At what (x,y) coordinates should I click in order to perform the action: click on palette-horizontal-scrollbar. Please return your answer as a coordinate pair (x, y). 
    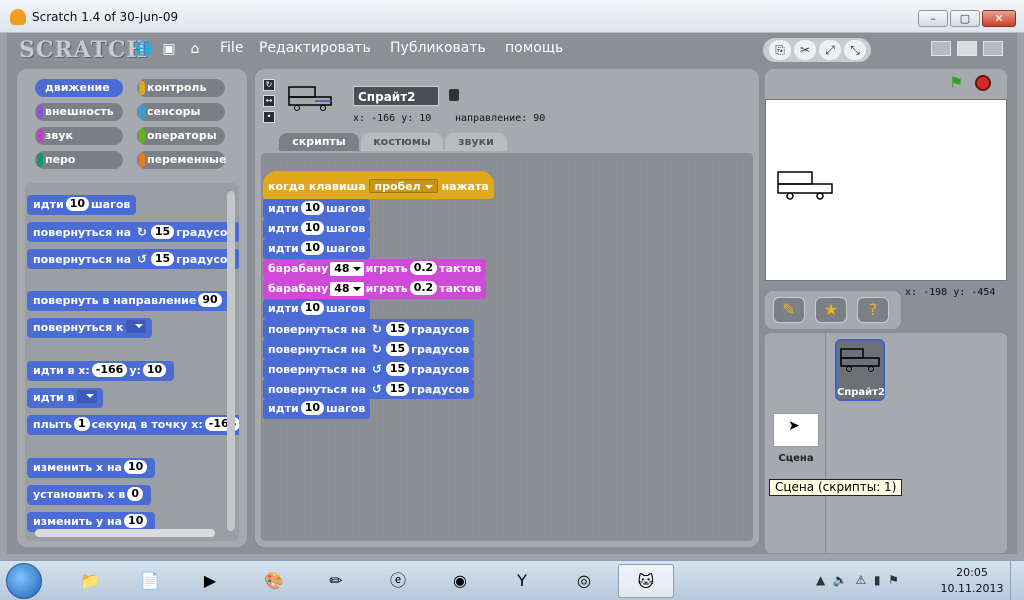
    Looking at the image, I should click on (125, 533).